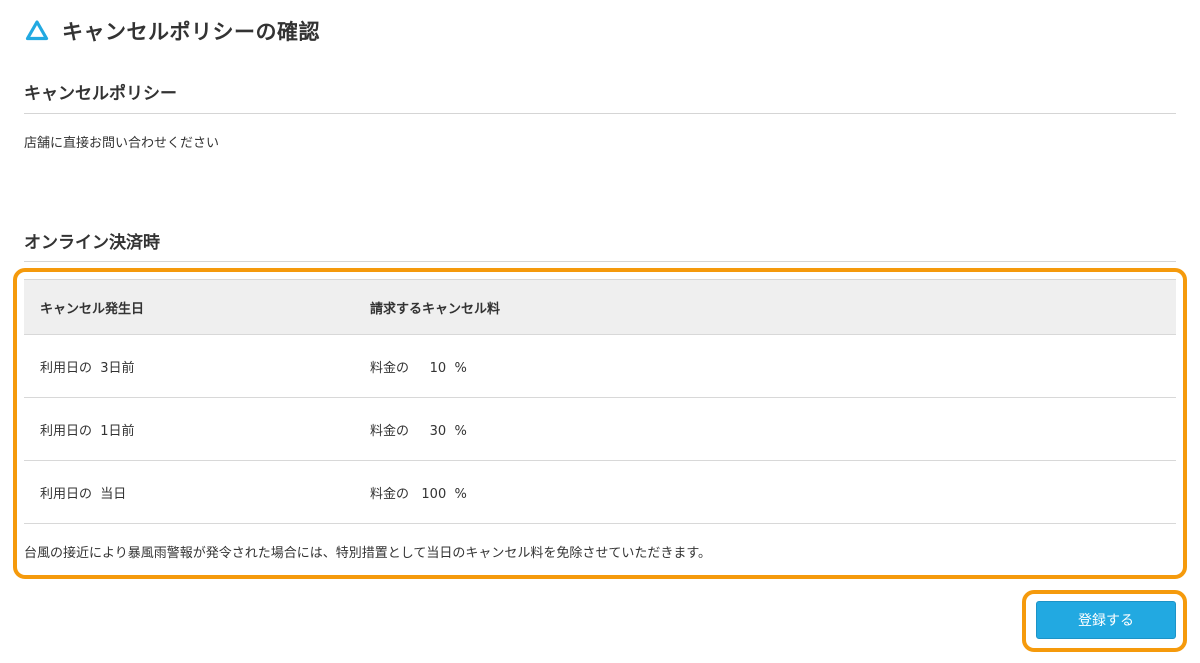  What do you see at coordinates (92, 243) in the screenshot?
I see `online-payment-heading: オンライン決済時` at bounding box center [92, 243].